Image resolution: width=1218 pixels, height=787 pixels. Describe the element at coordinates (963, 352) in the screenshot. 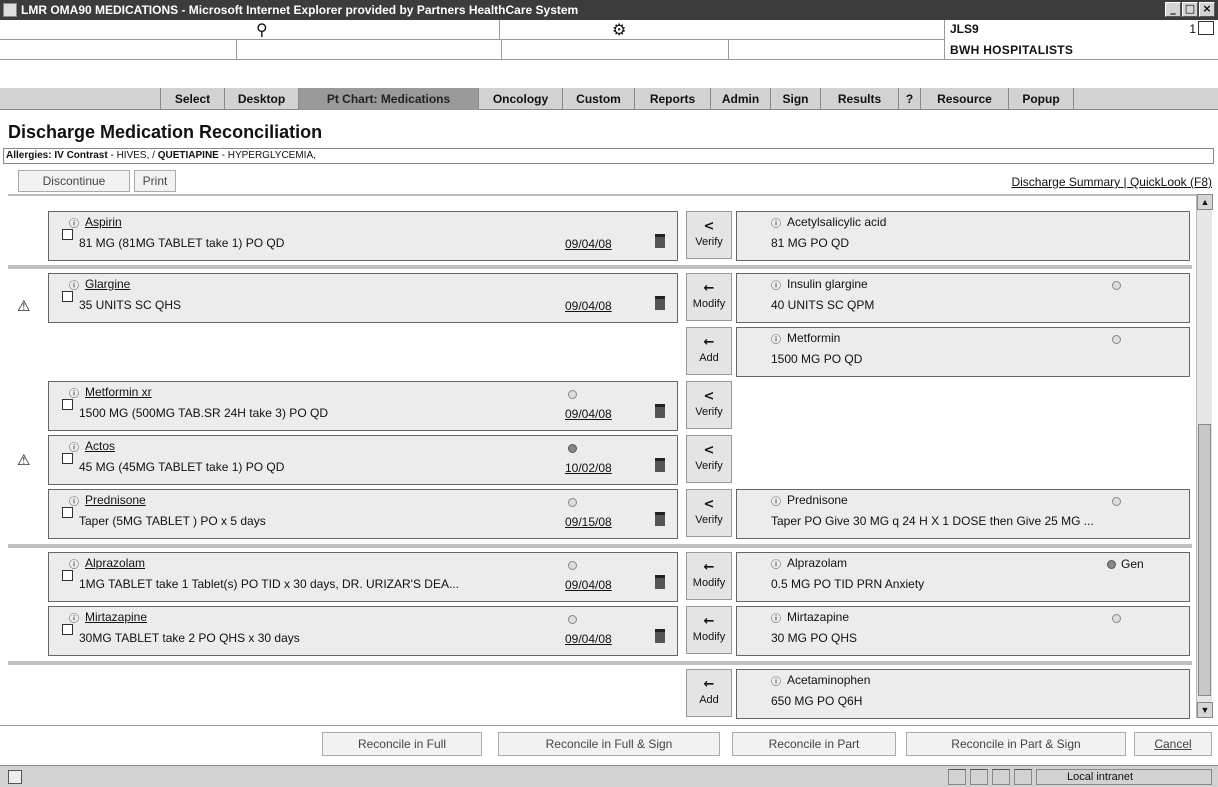

I see `inpatient-med-metformin: ⓘ Metformin 1500 MG PO QD` at that location.